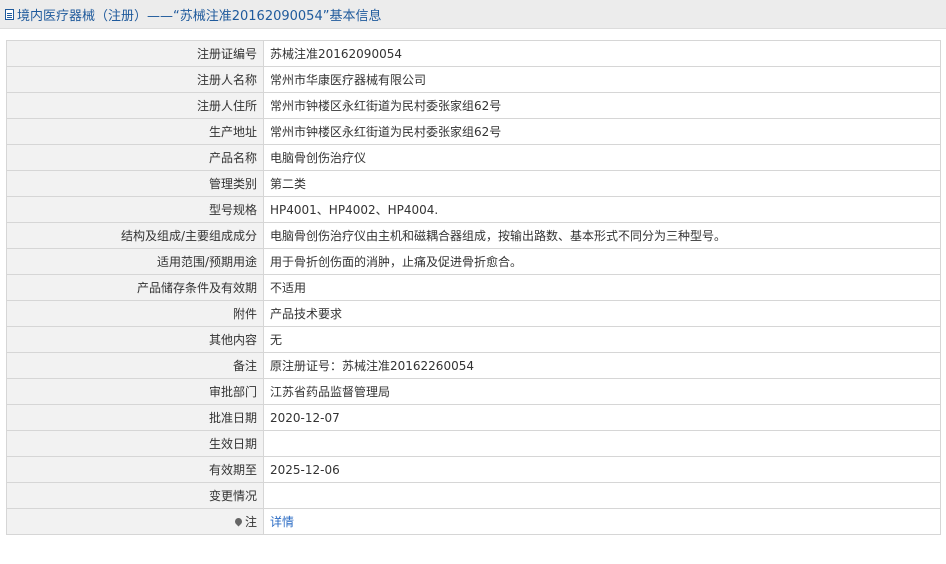 The width and height of the screenshot is (946, 564). Describe the element at coordinates (135, 339) in the screenshot. I see `row-label: 其他内容` at that location.